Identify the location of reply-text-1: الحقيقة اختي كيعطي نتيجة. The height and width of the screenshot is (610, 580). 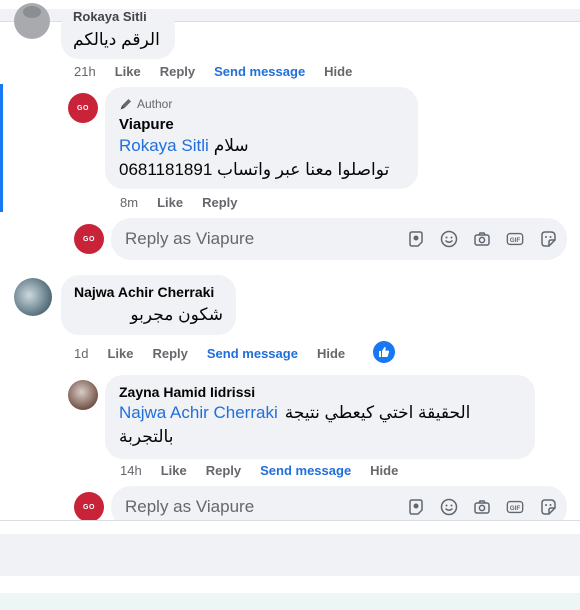
(377, 412).